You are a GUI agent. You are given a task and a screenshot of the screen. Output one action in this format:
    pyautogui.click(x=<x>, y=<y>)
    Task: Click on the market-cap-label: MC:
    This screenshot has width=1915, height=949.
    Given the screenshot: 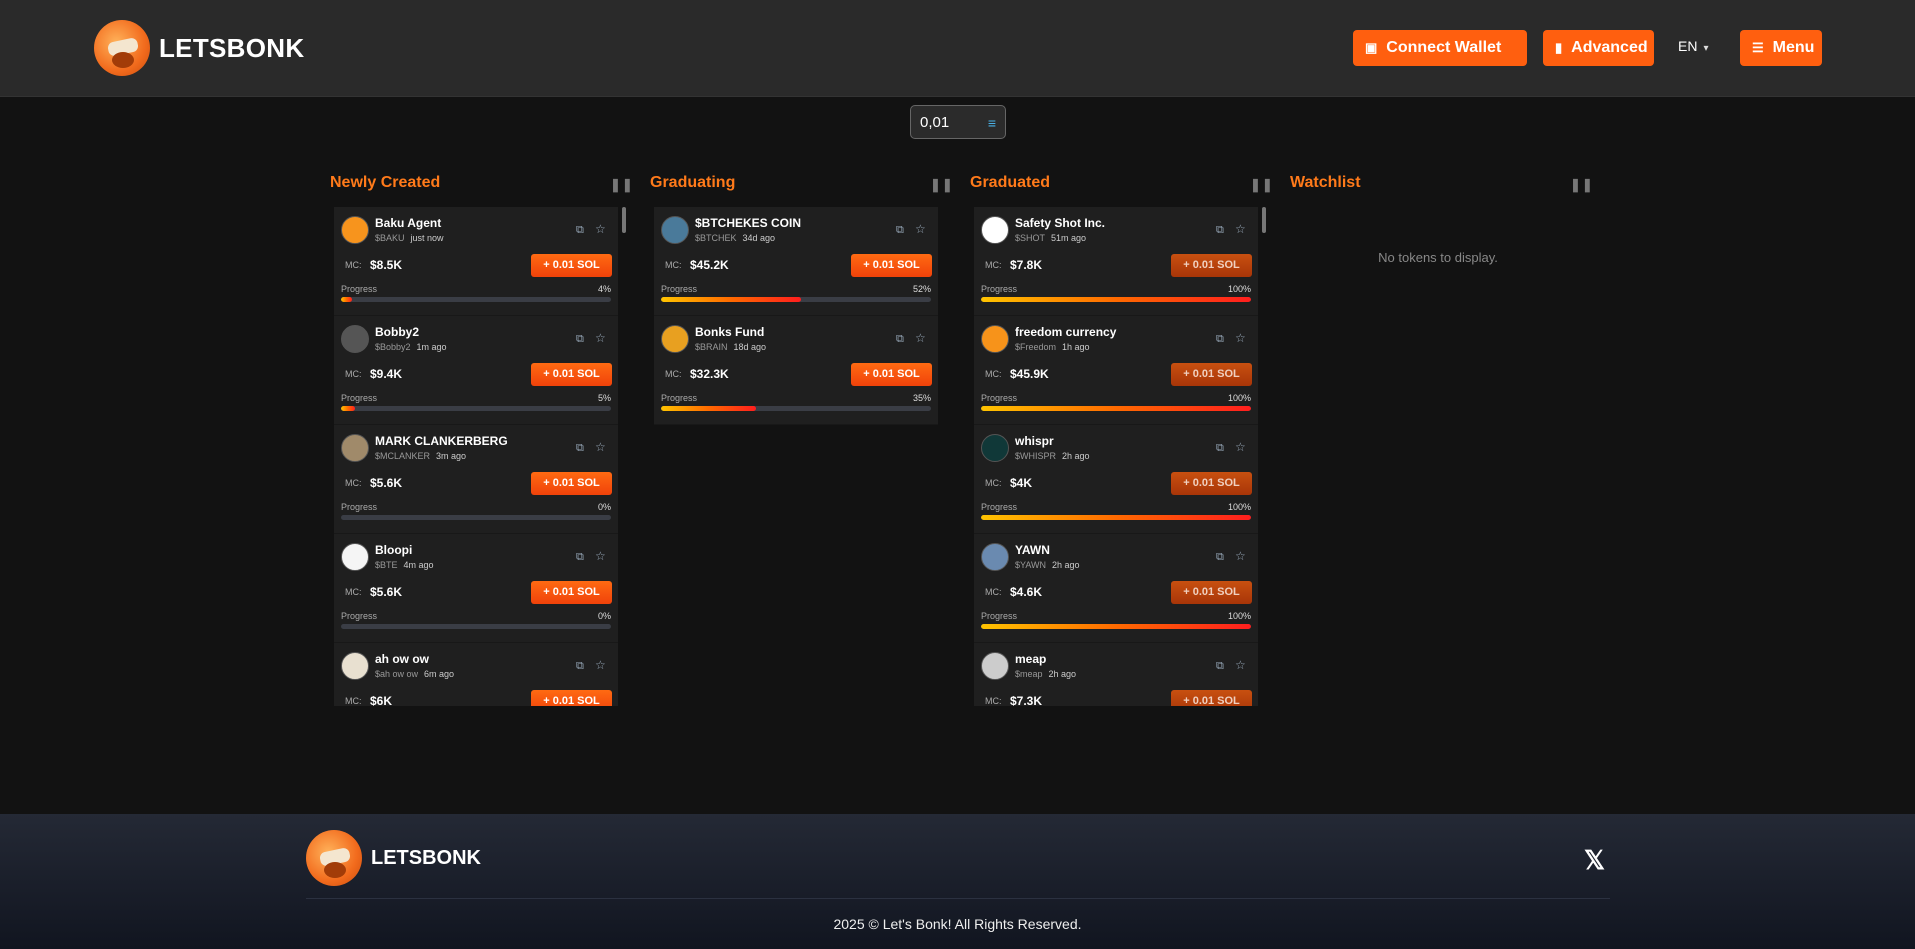 What is the action you would take?
    pyautogui.click(x=353, y=265)
    